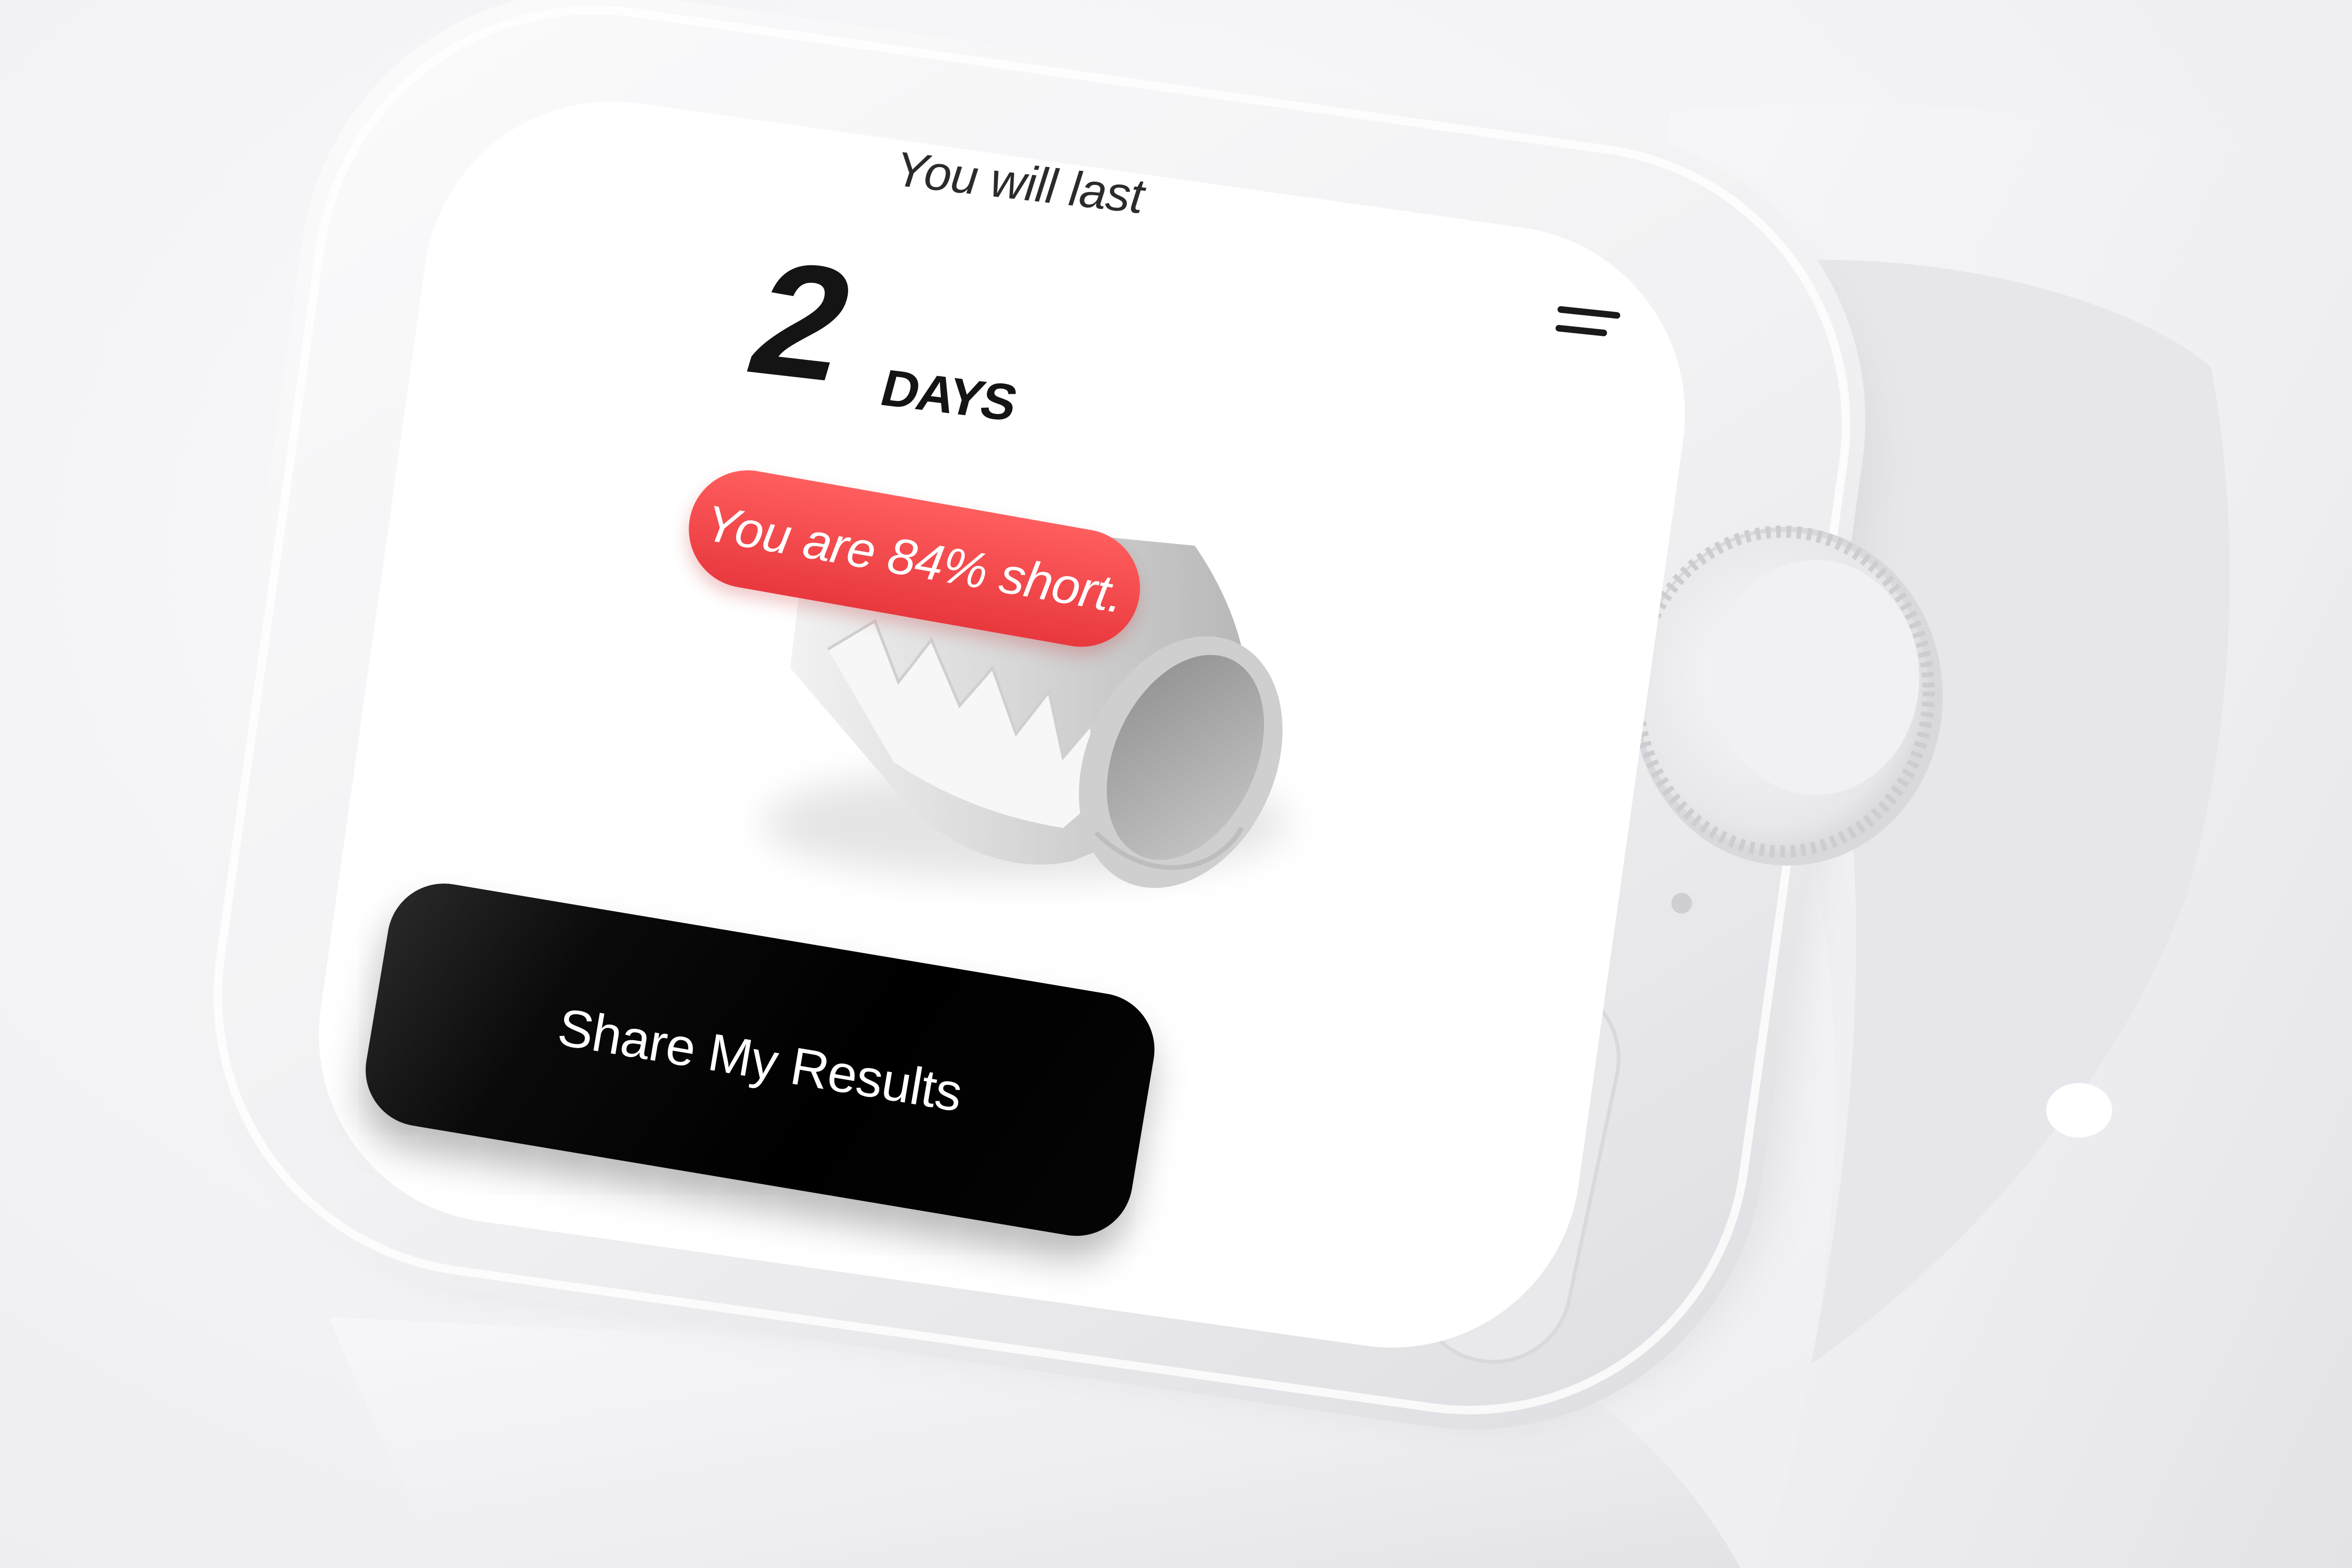 This screenshot has height=1568, width=2352. Describe the element at coordinates (1588, 321) in the screenshot. I see `menu-icon` at that location.